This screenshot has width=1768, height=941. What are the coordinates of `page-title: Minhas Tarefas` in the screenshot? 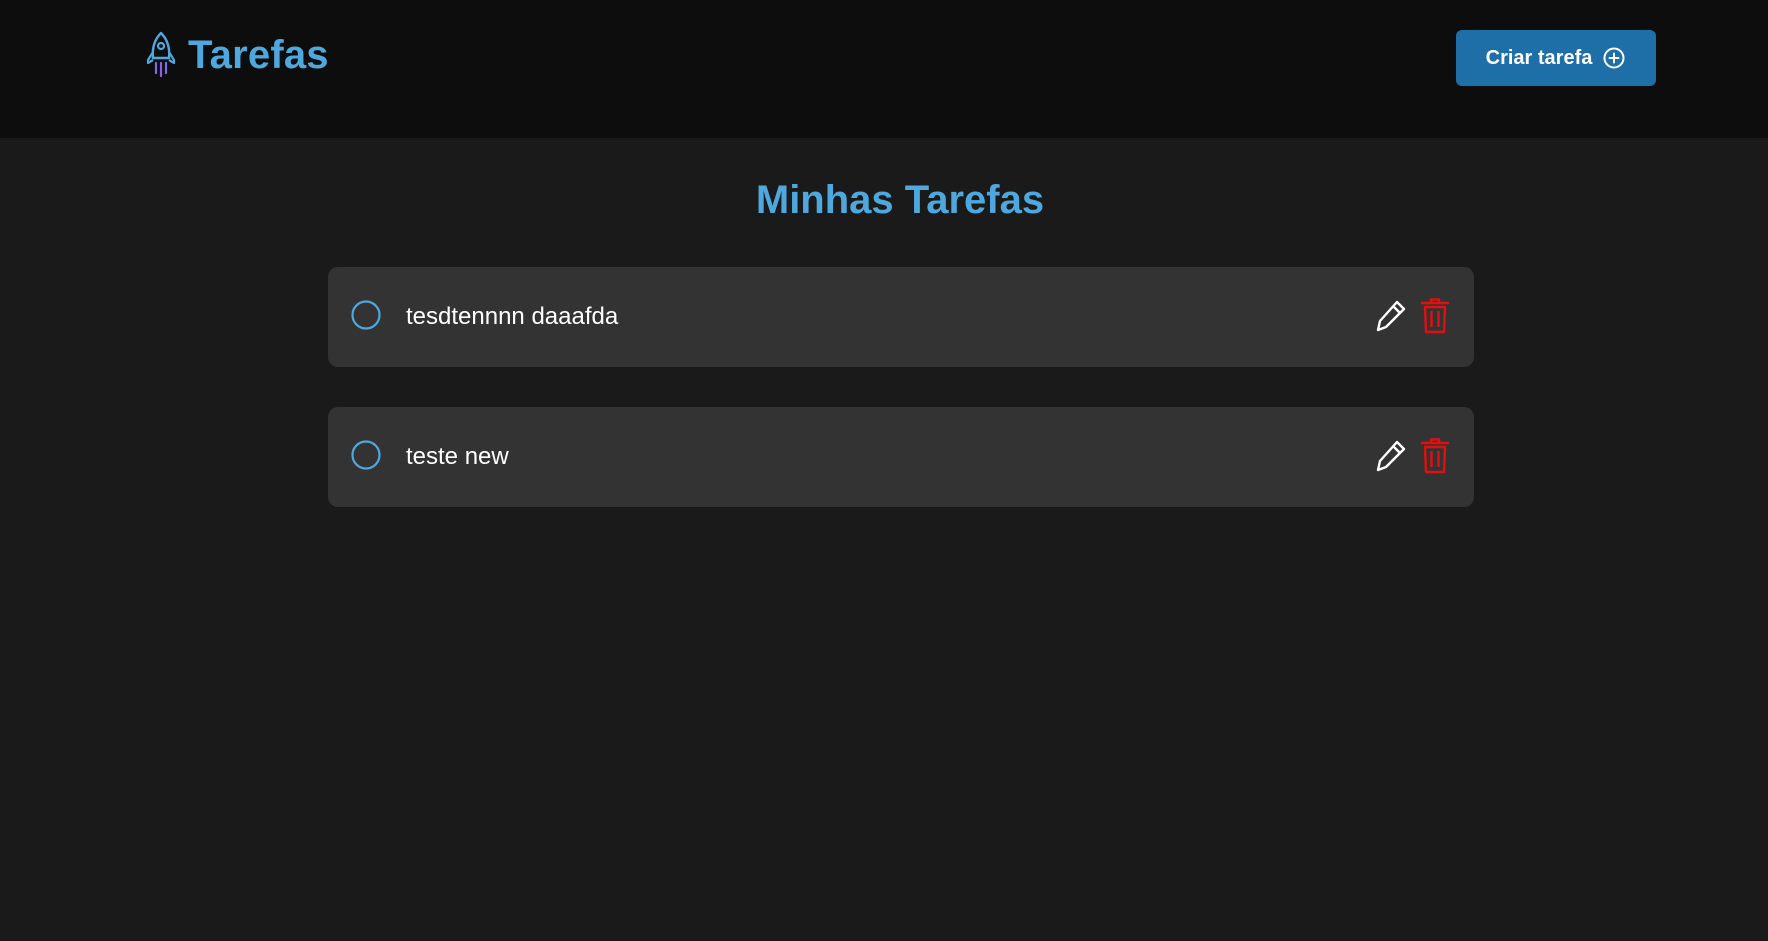 It's located at (900, 200).